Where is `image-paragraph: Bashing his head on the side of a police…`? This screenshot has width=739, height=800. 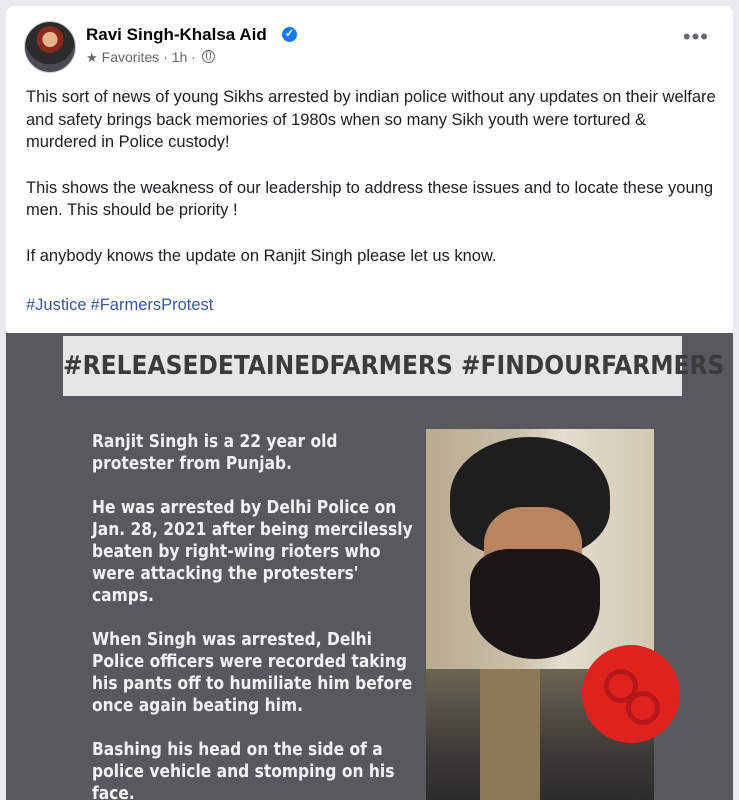 image-paragraph: Bashing his head on the side of a police… is located at coordinates (243, 769).